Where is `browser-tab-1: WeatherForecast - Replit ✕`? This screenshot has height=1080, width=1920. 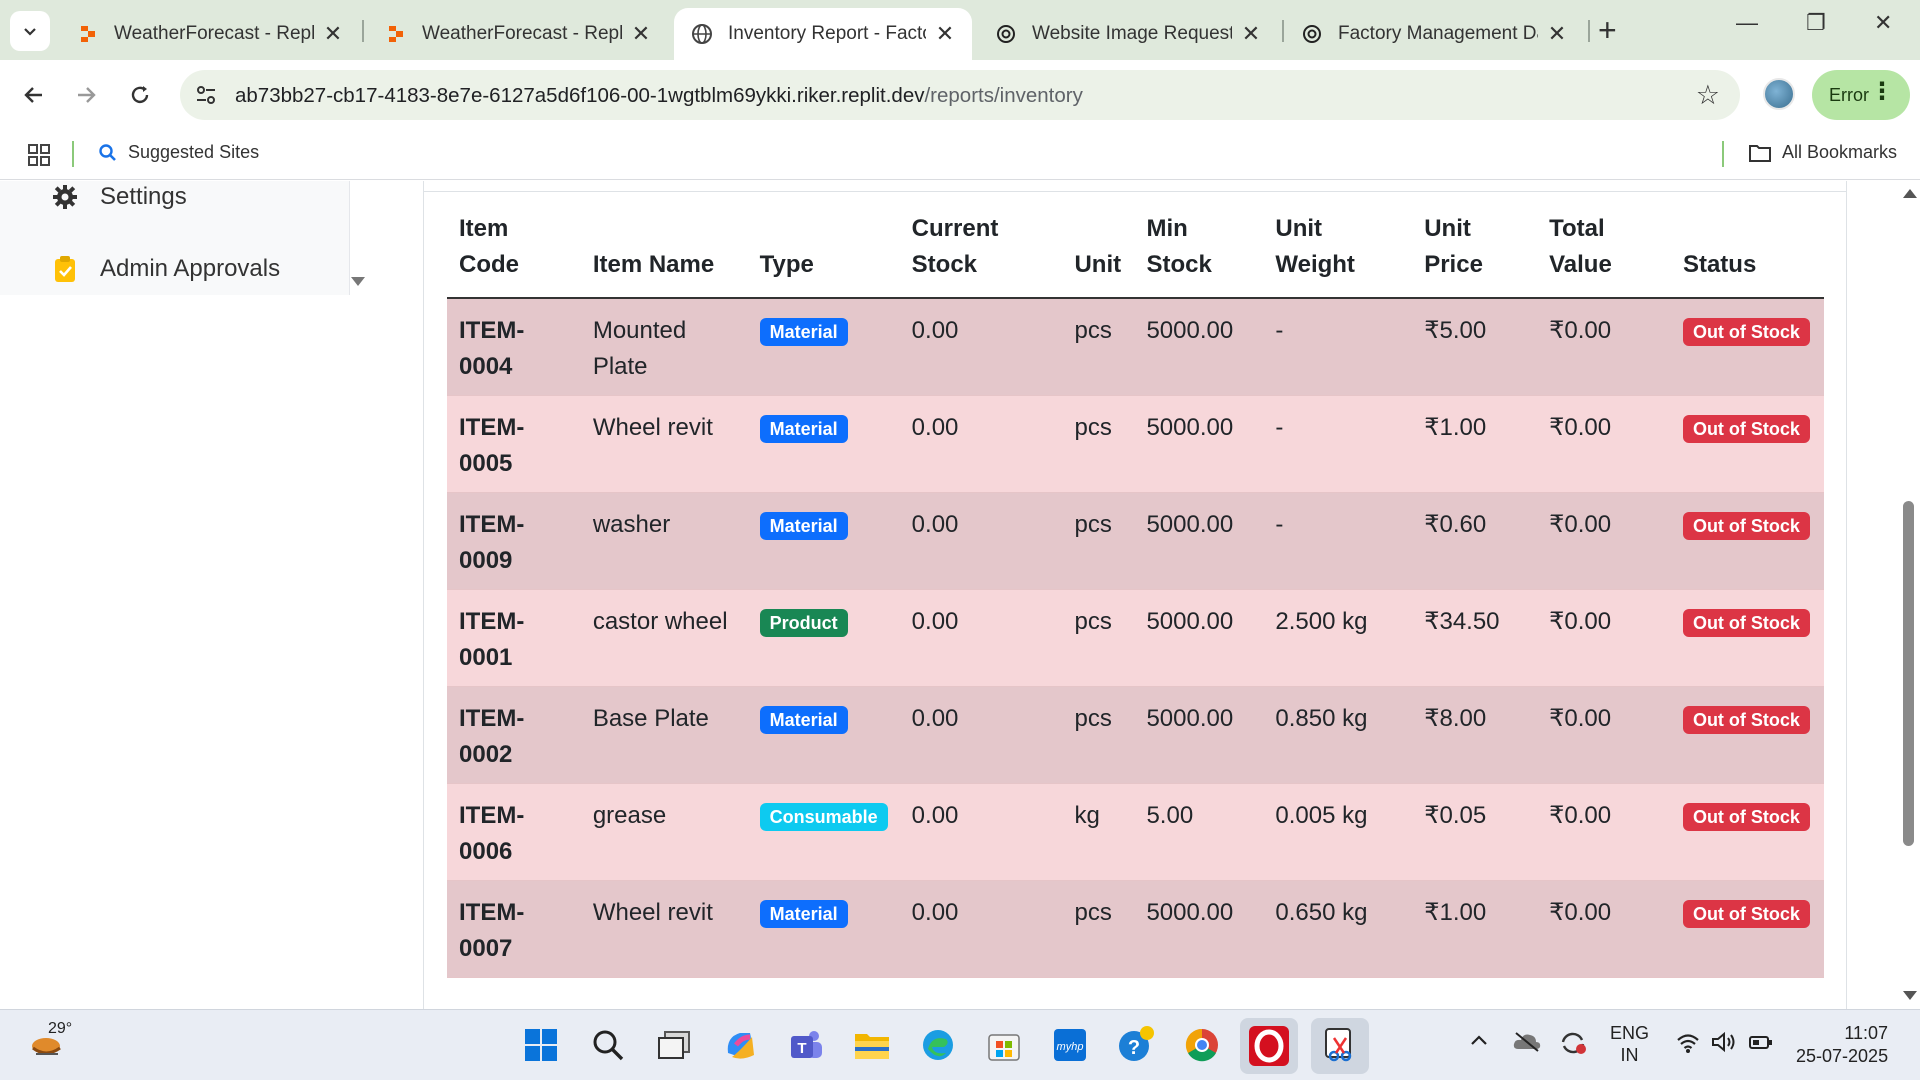
browser-tab-1: WeatherForecast - Replit ✕ is located at coordinates (210, 34).